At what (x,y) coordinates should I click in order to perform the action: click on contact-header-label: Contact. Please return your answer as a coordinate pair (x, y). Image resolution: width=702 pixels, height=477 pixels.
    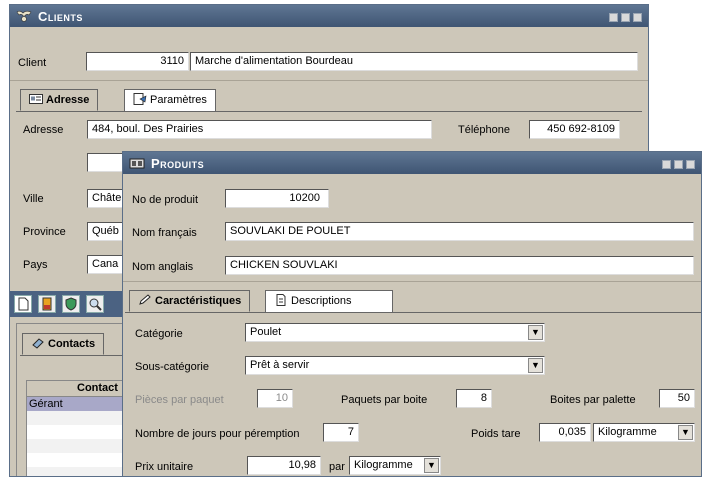
    Looking at the image, I should click on (97, 388).